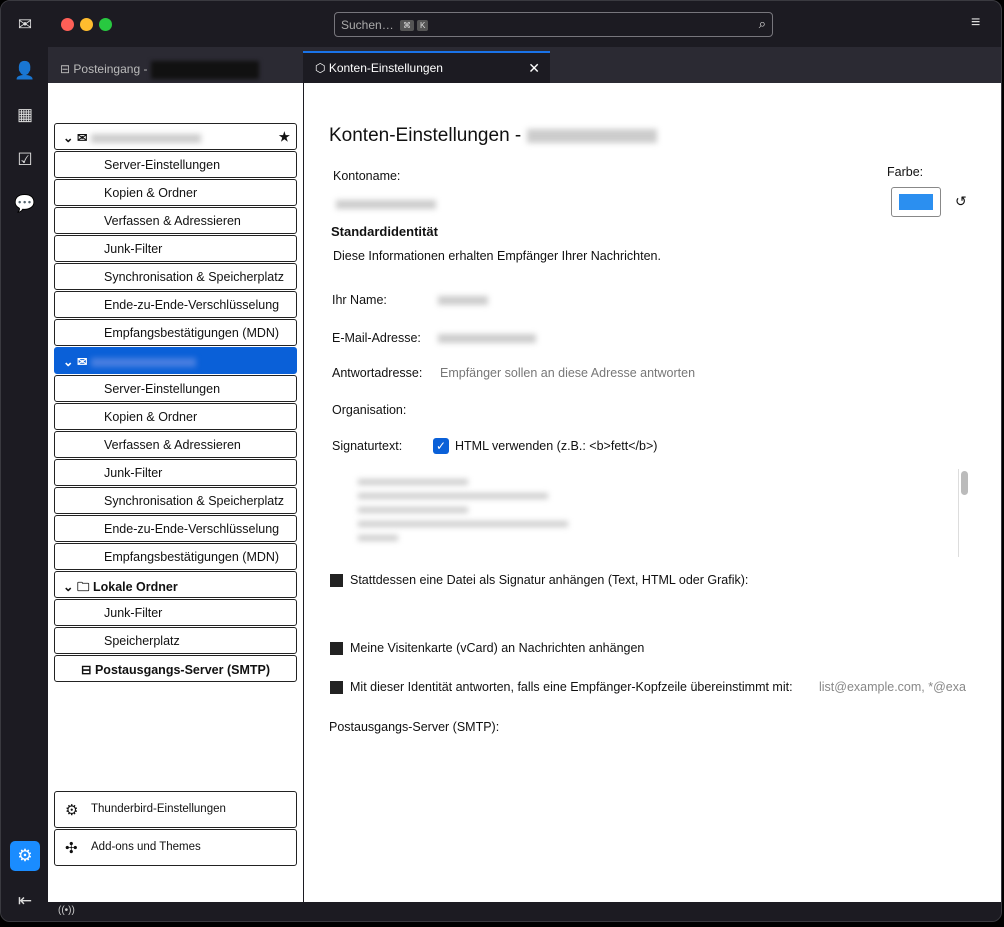 The width and height of the screenshot is (1004, 927). Describe the element at coordinates (162, 165) in the screenshot. I see `tree-item-label: Server-Einstellungen` at that location.